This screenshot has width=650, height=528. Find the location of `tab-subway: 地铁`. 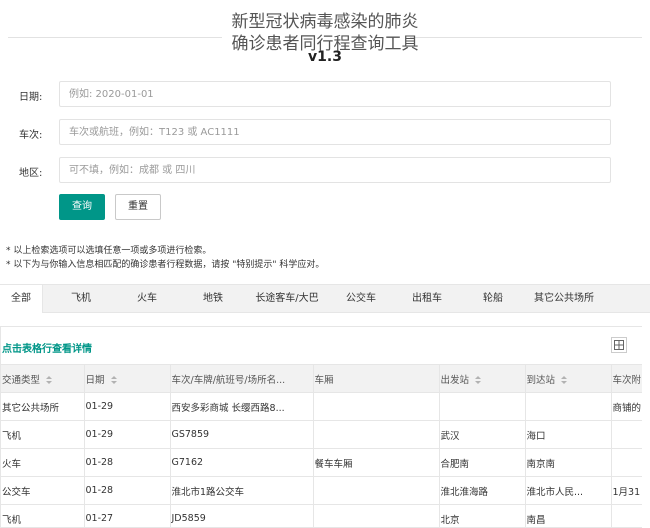

tab-subway: 地铁 is located at coordinates (213, 299).